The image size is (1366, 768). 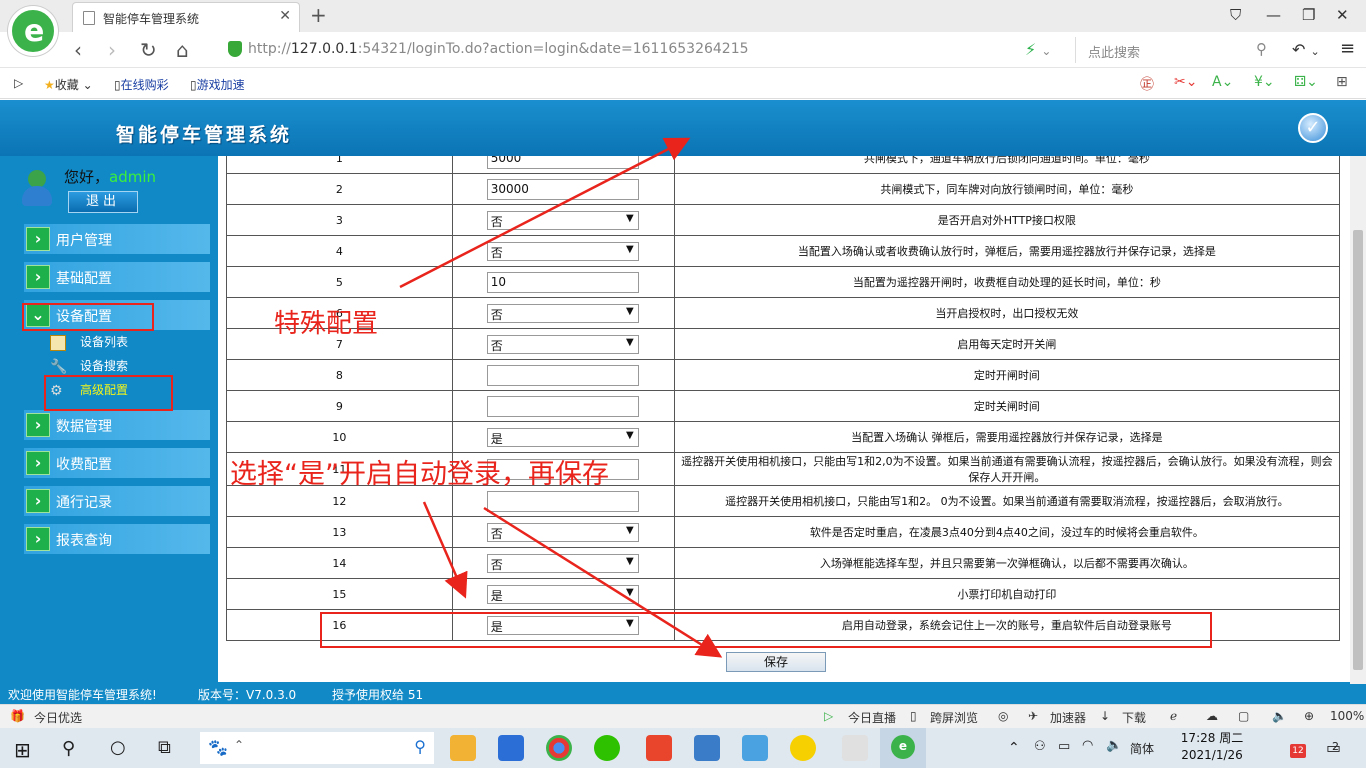 What do you see at coordinates (545, 213) in the screenshot?
I see `arrow-to-header` at bounding box center [545, 213].